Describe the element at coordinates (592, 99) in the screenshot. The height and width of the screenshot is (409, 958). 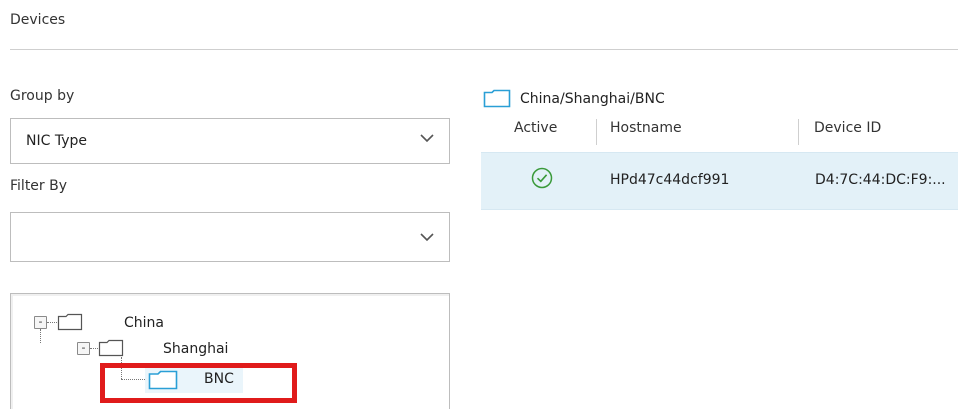
I see `selected-group-path: China/Shanghai/BNC` at that location.